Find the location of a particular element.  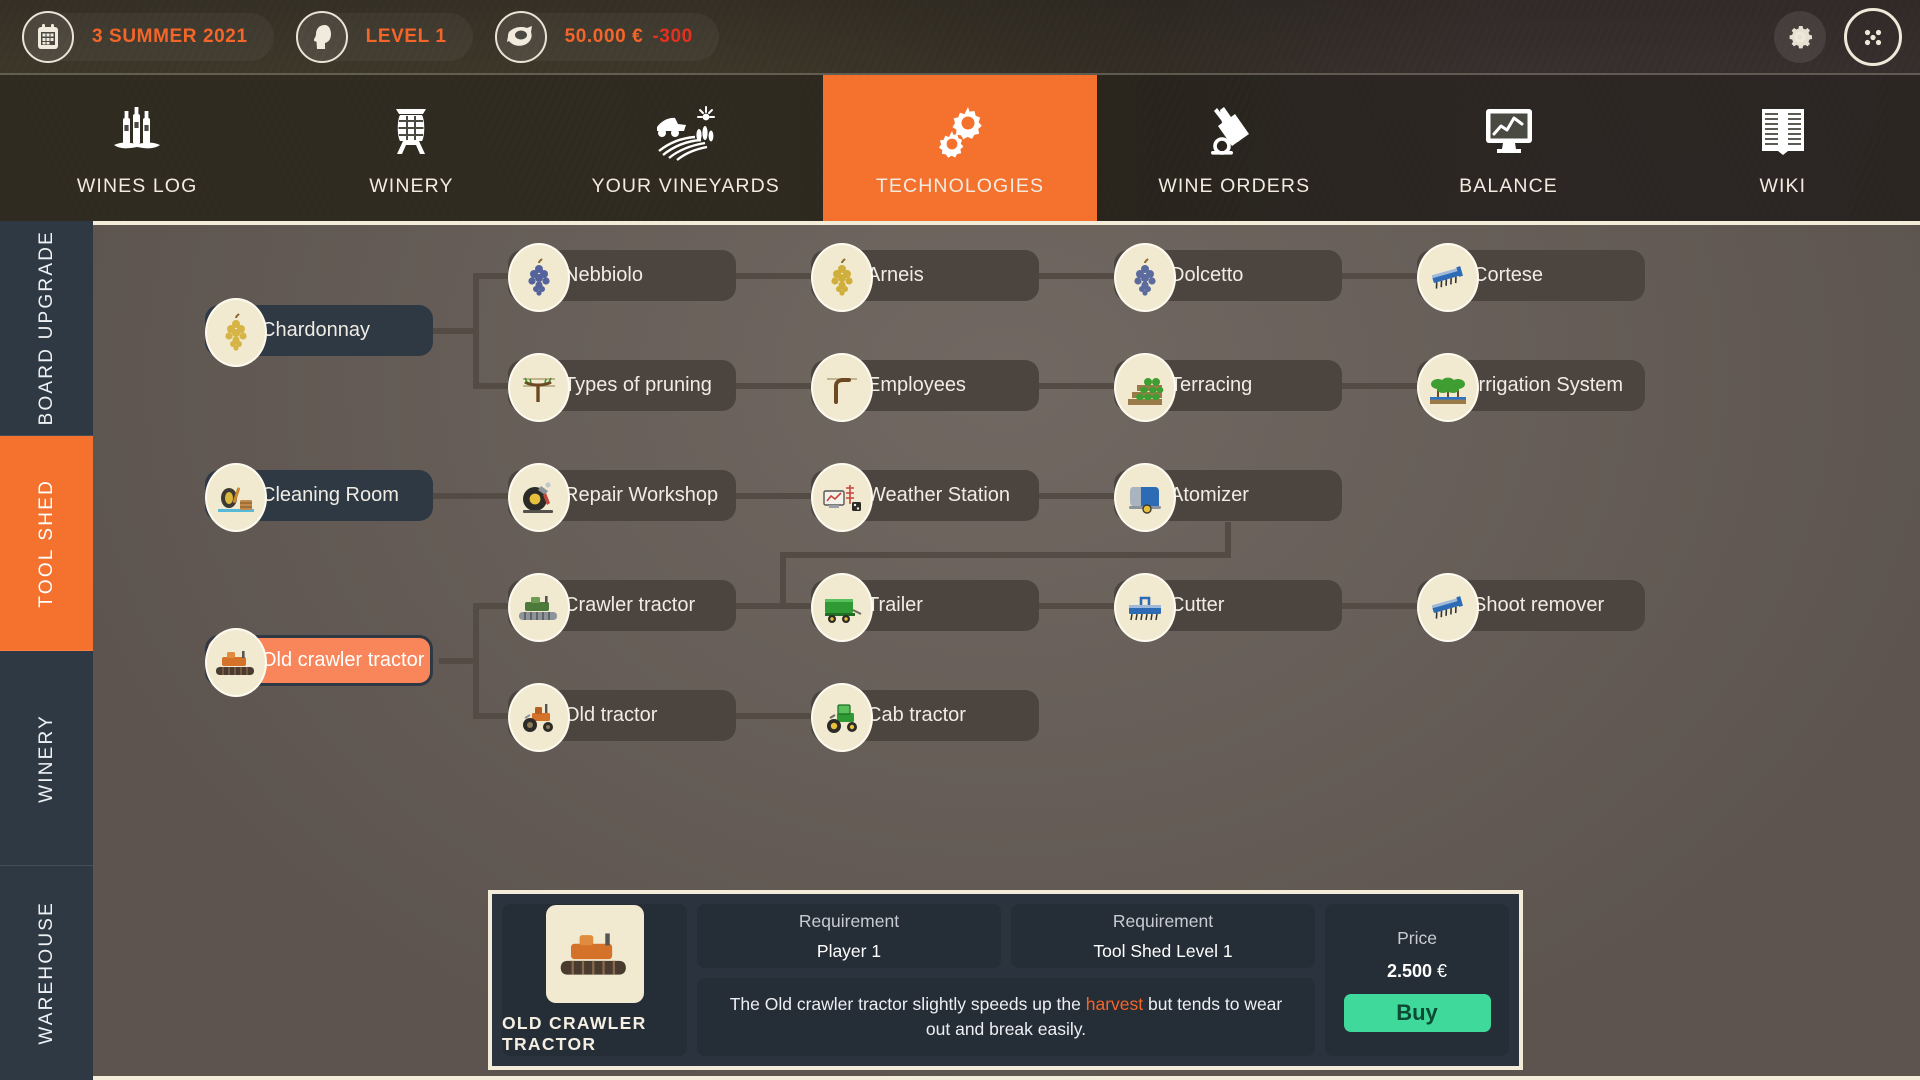

detail-item-card: OLD CRAWLER TRACTOR is located at coordinates (594, 980).